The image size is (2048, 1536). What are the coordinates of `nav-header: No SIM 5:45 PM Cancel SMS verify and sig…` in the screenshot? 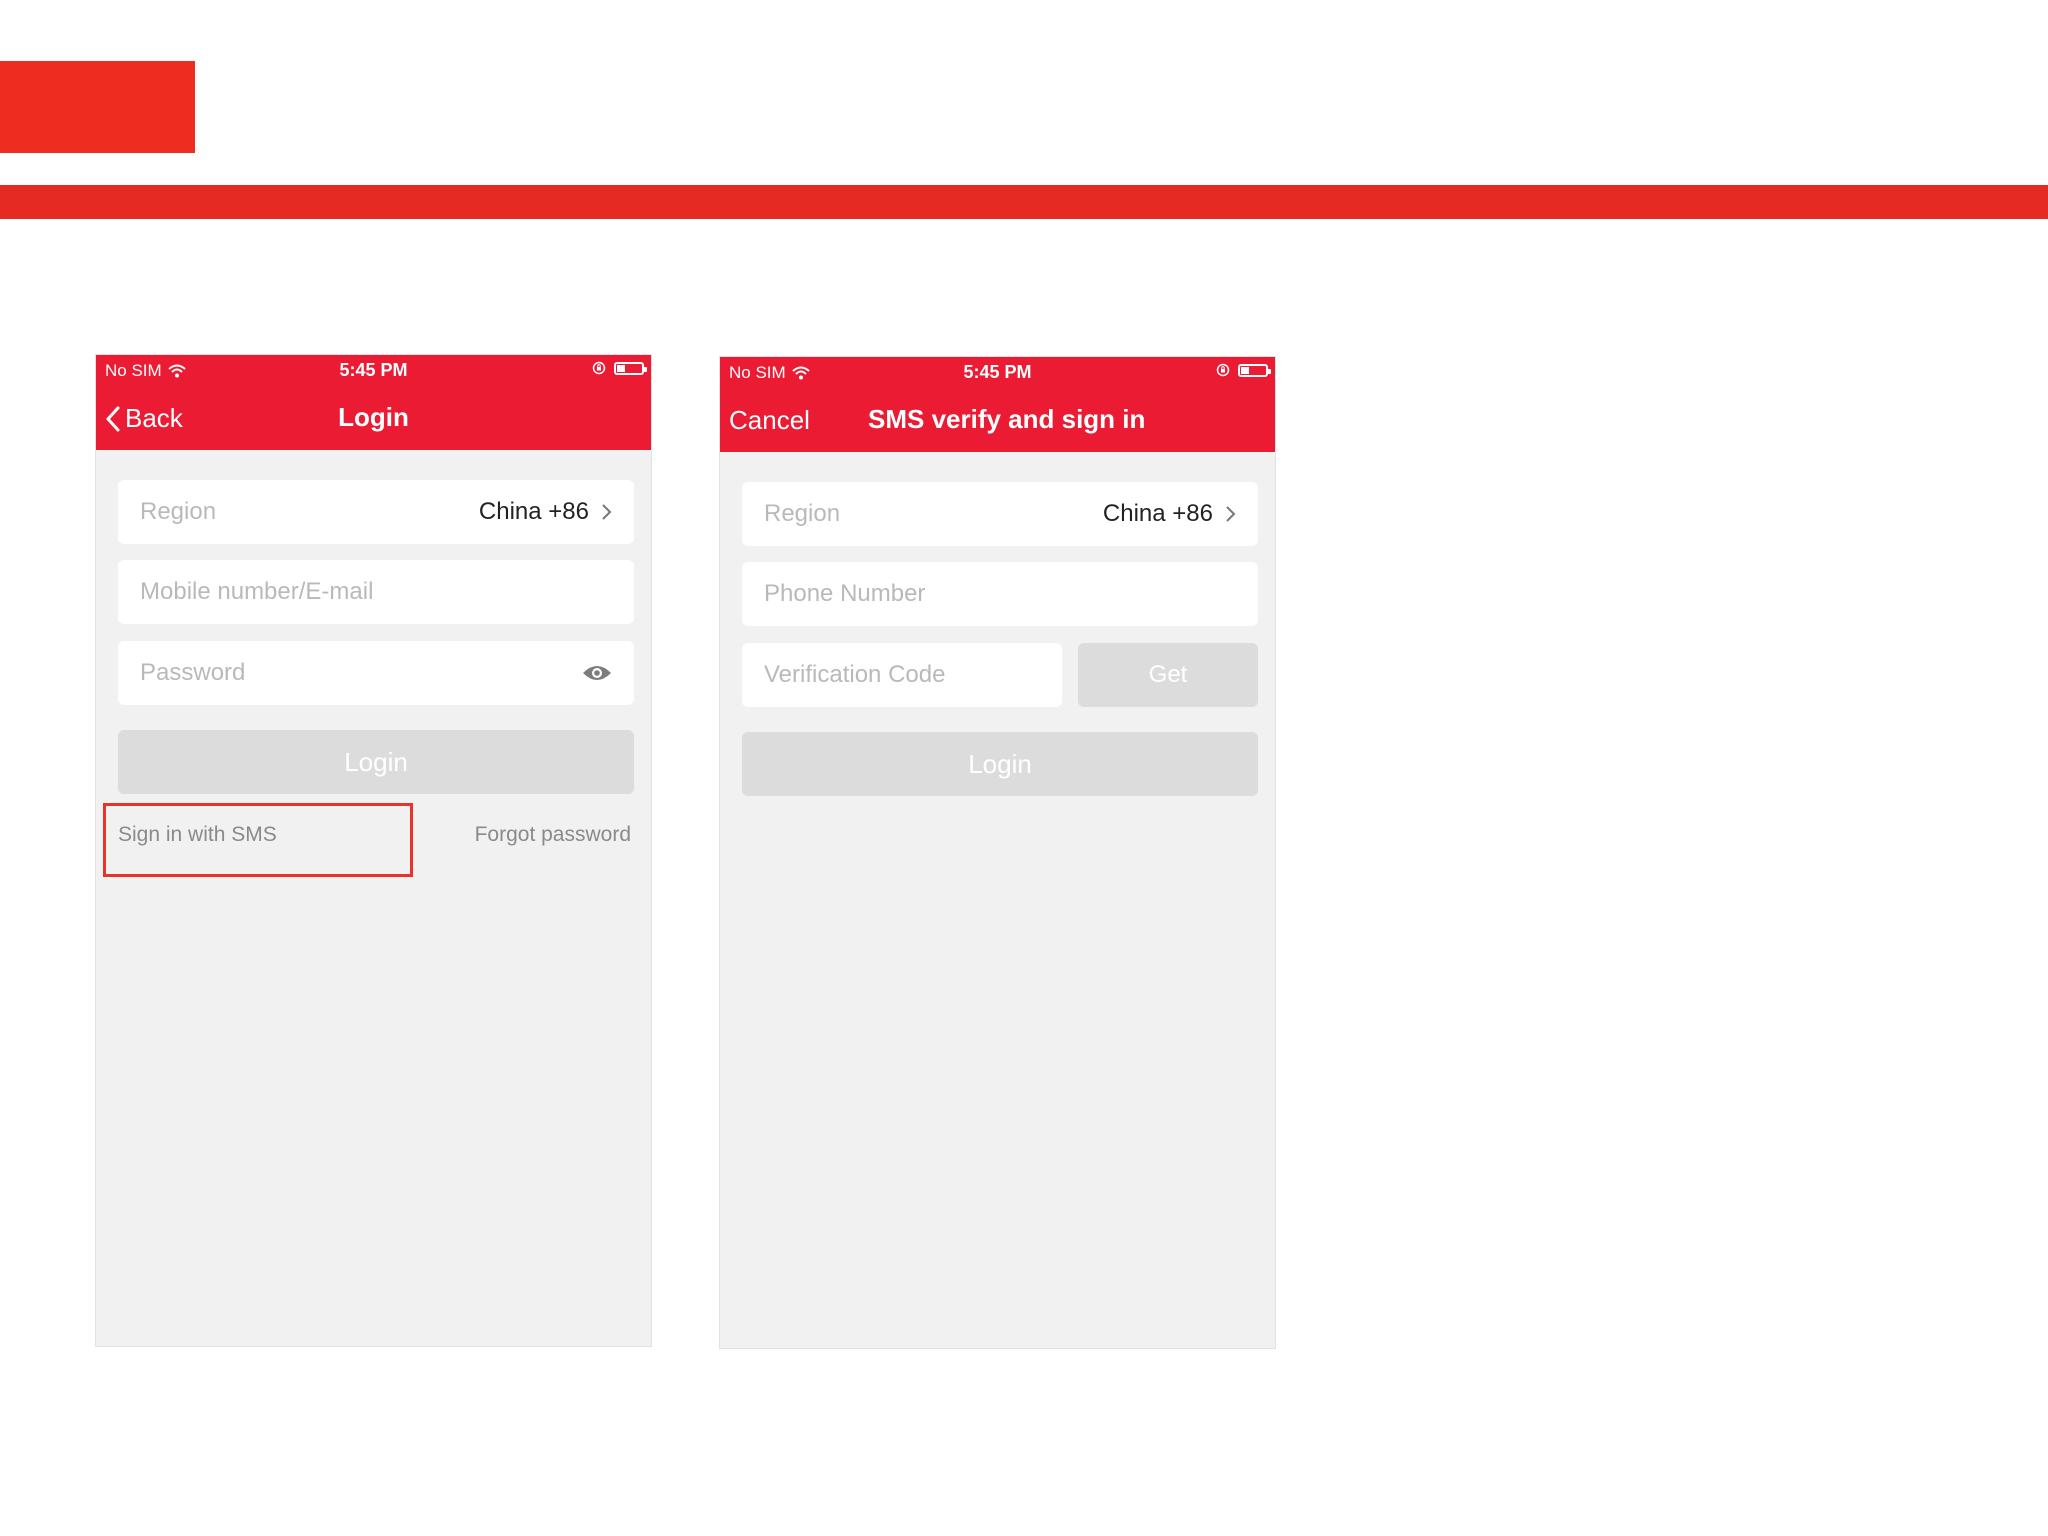 It's located at (997, 404).